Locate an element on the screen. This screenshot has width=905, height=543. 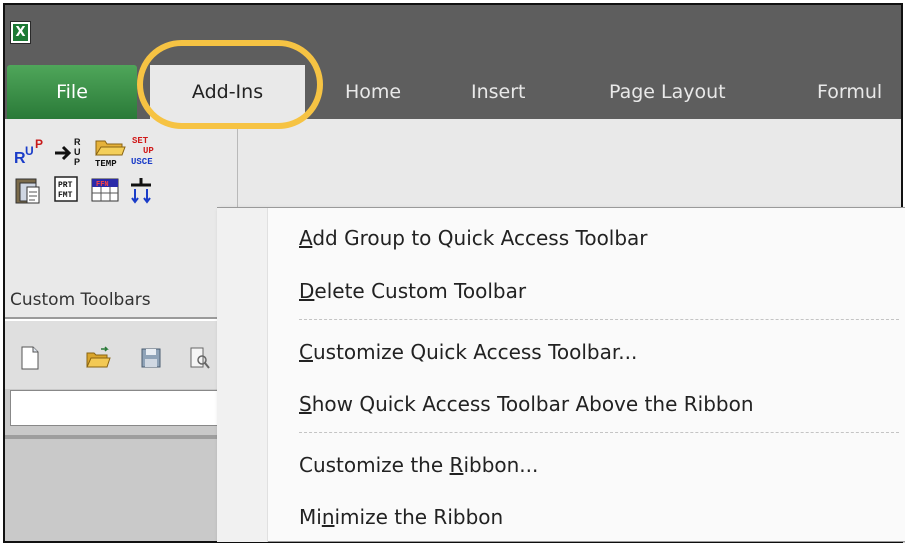
ribbon-group-label: Custom Toolbars is located at coordinates (80, 300).